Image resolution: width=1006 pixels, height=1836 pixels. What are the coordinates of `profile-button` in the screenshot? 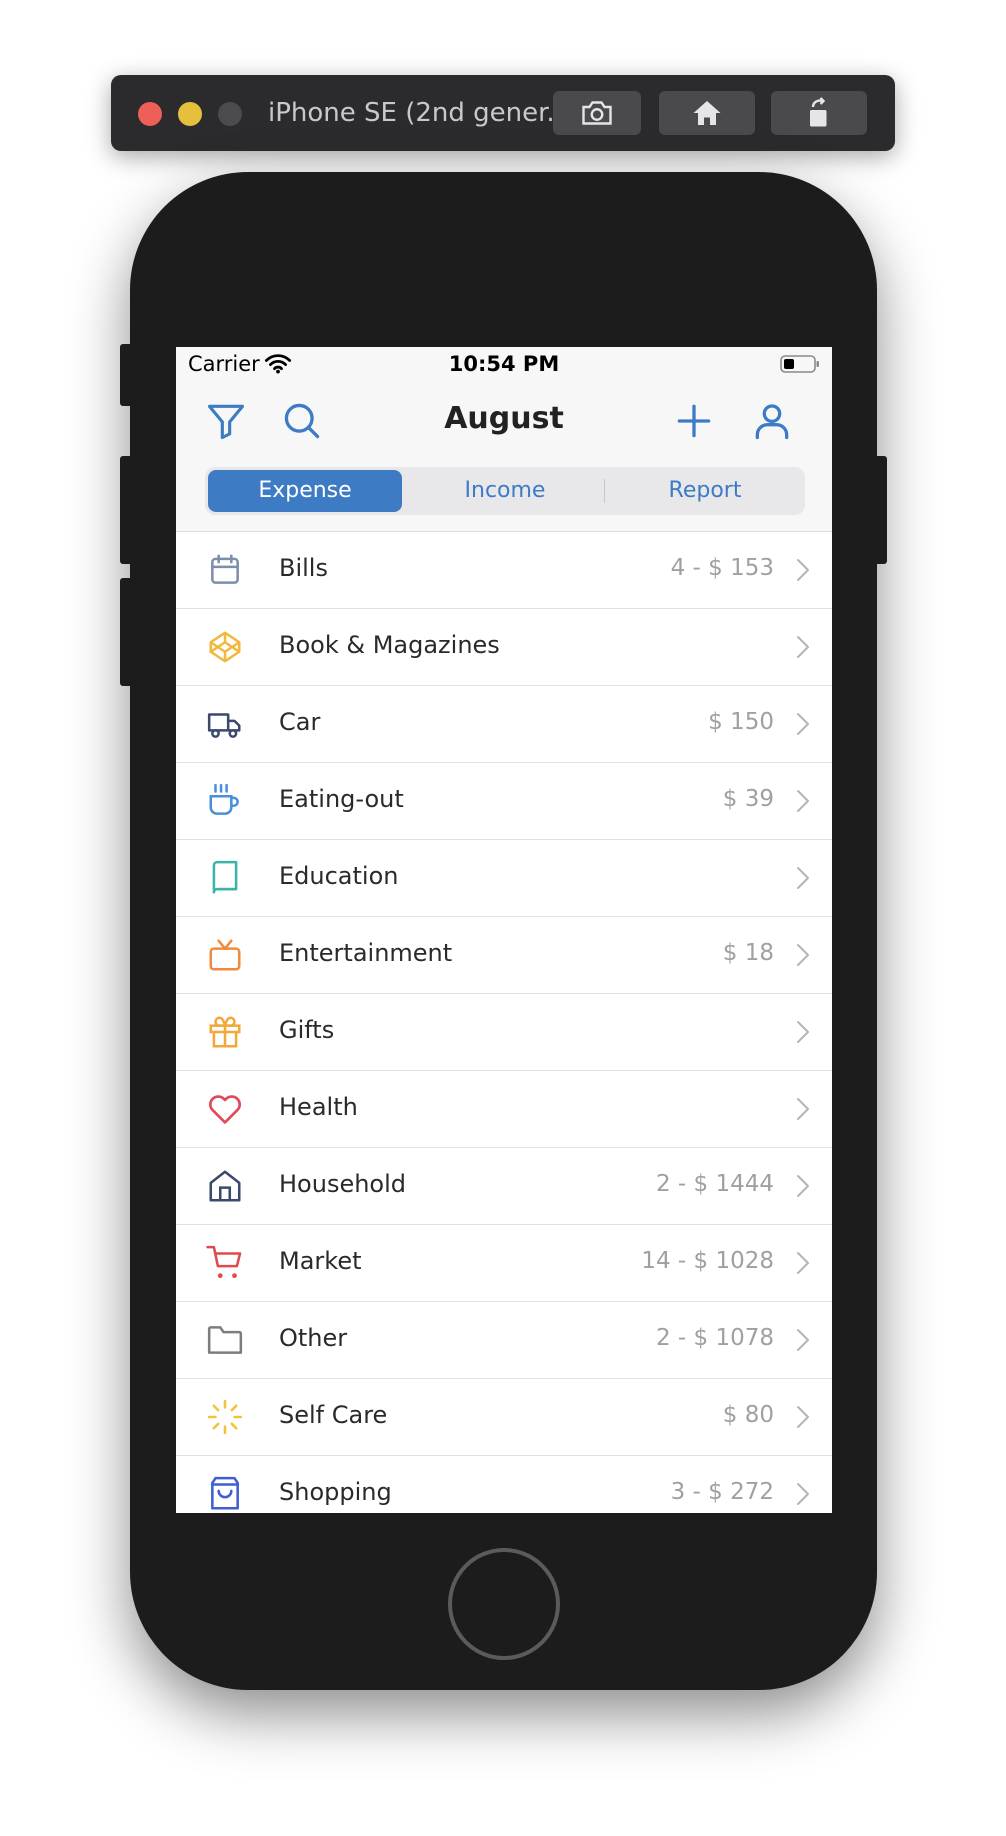 It's located at (772, 421).